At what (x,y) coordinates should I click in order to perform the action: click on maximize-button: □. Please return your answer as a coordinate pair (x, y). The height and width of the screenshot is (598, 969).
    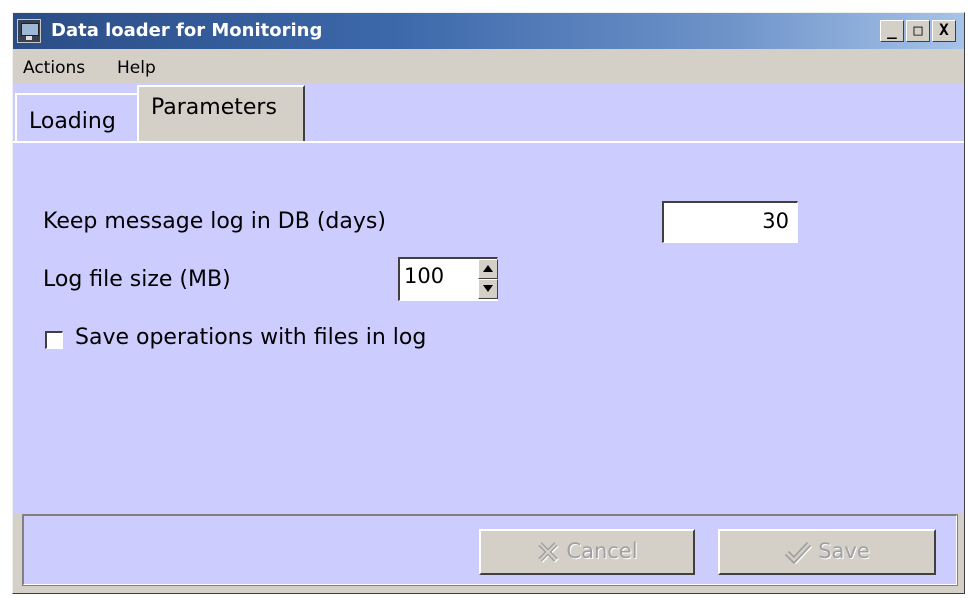
    Looking at the image, I should click on (918, 31).